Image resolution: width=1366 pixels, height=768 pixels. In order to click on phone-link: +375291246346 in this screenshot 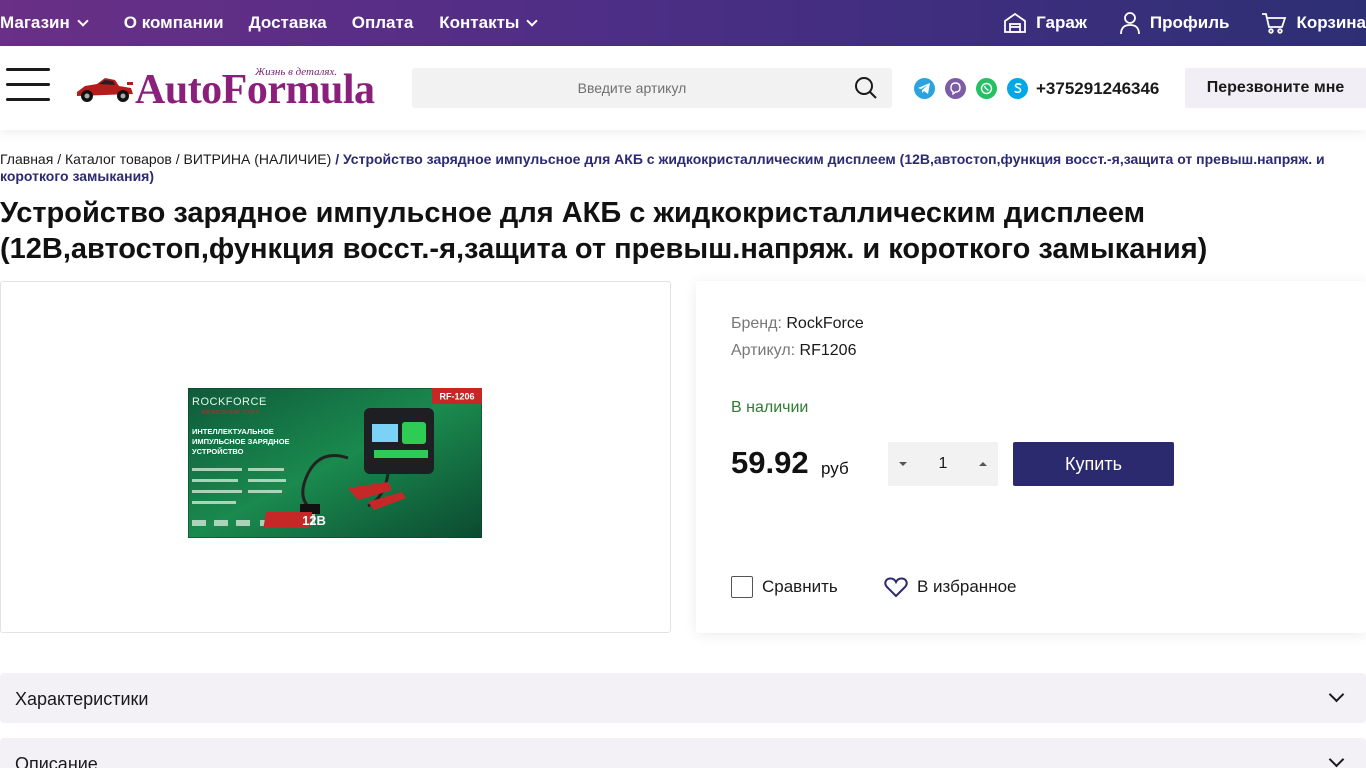, I will do `click(1097, 89)`.